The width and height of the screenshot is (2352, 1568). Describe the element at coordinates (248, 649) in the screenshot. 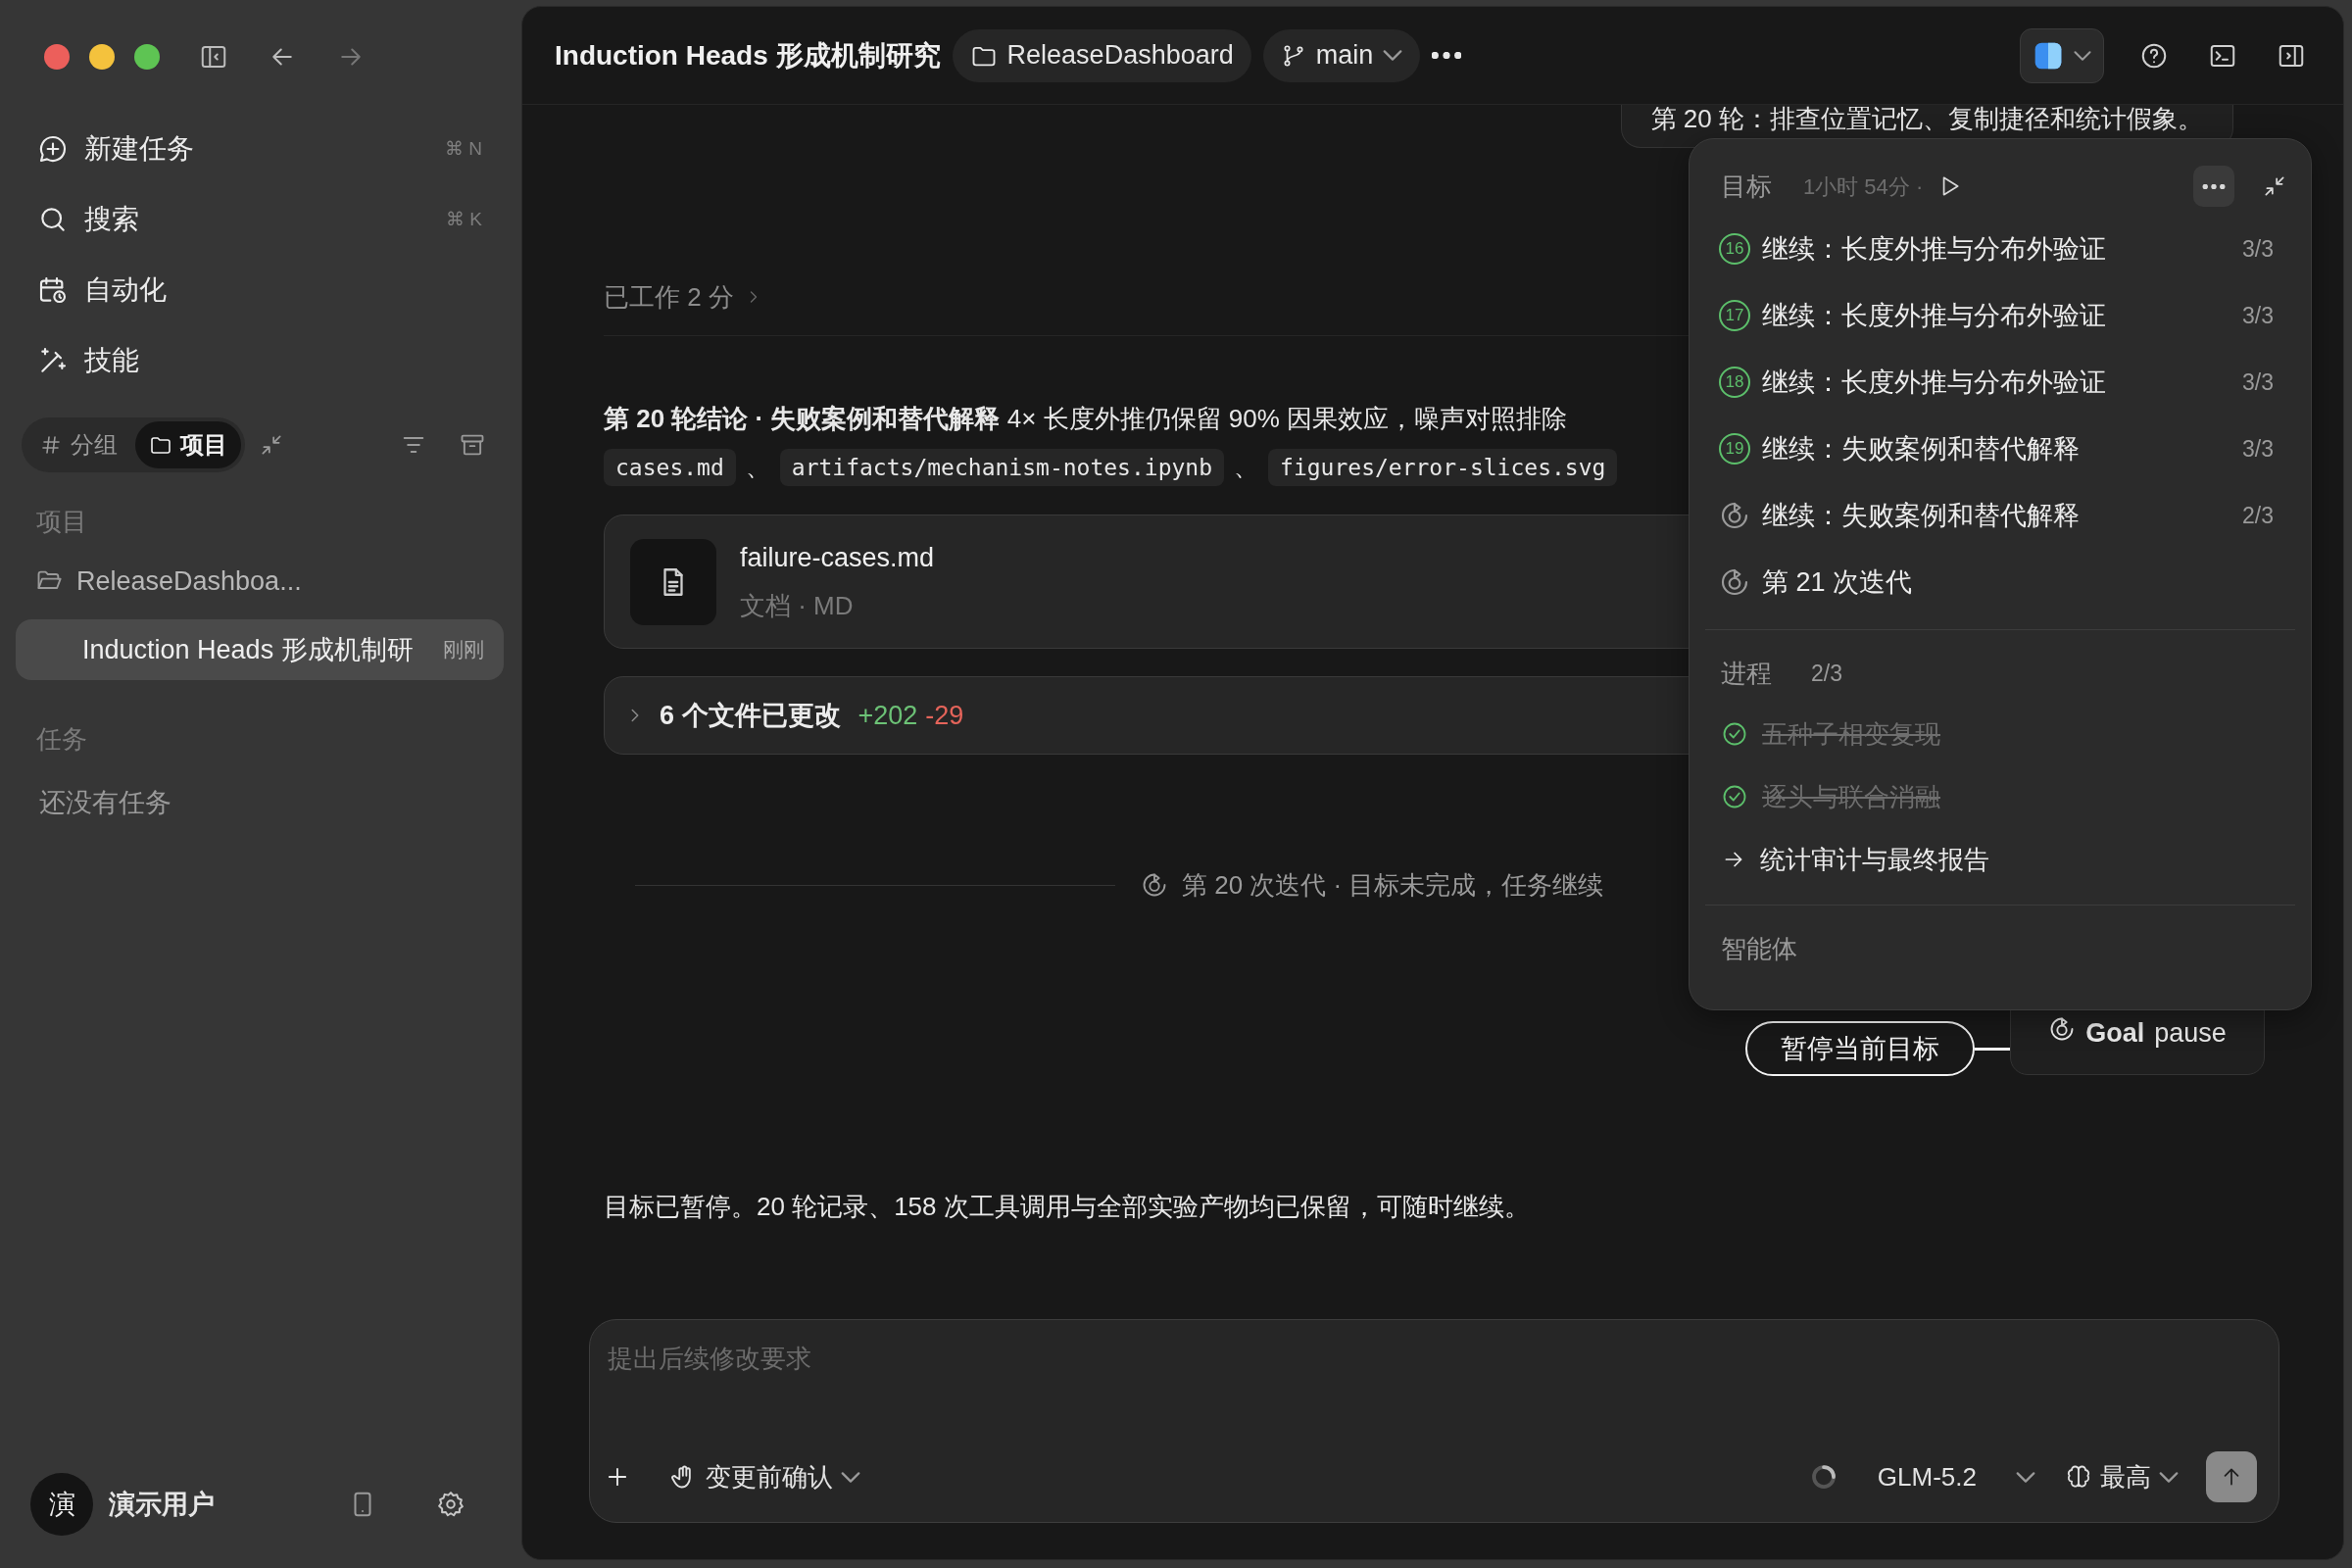

I see `item-label: Induction Heads 形成机制研` at that location.